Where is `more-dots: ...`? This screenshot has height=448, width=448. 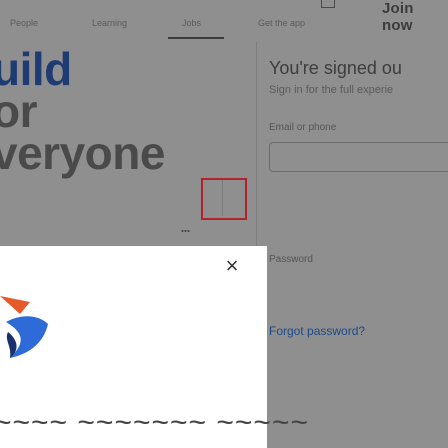
more-dots: ... is located at coordinates (185, 226).